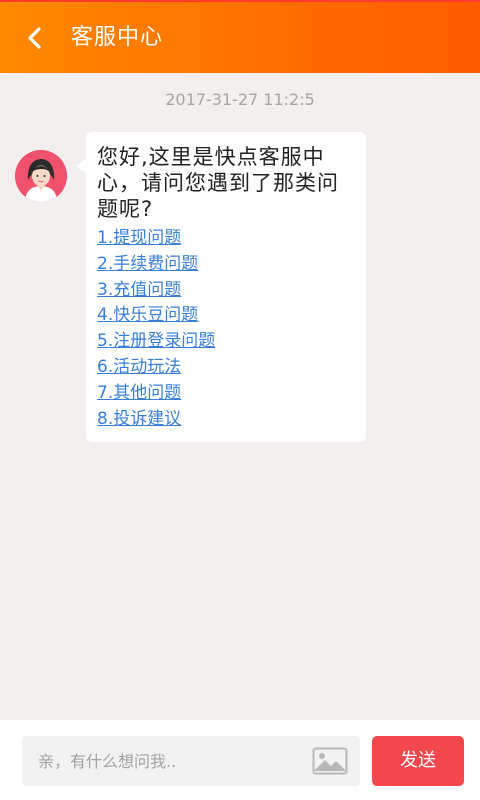  What do you see at coordinates (139, 238) in the screenshot?
I see `option-link-withdraw: 1.提现问题` at bounding box center [139, 238].